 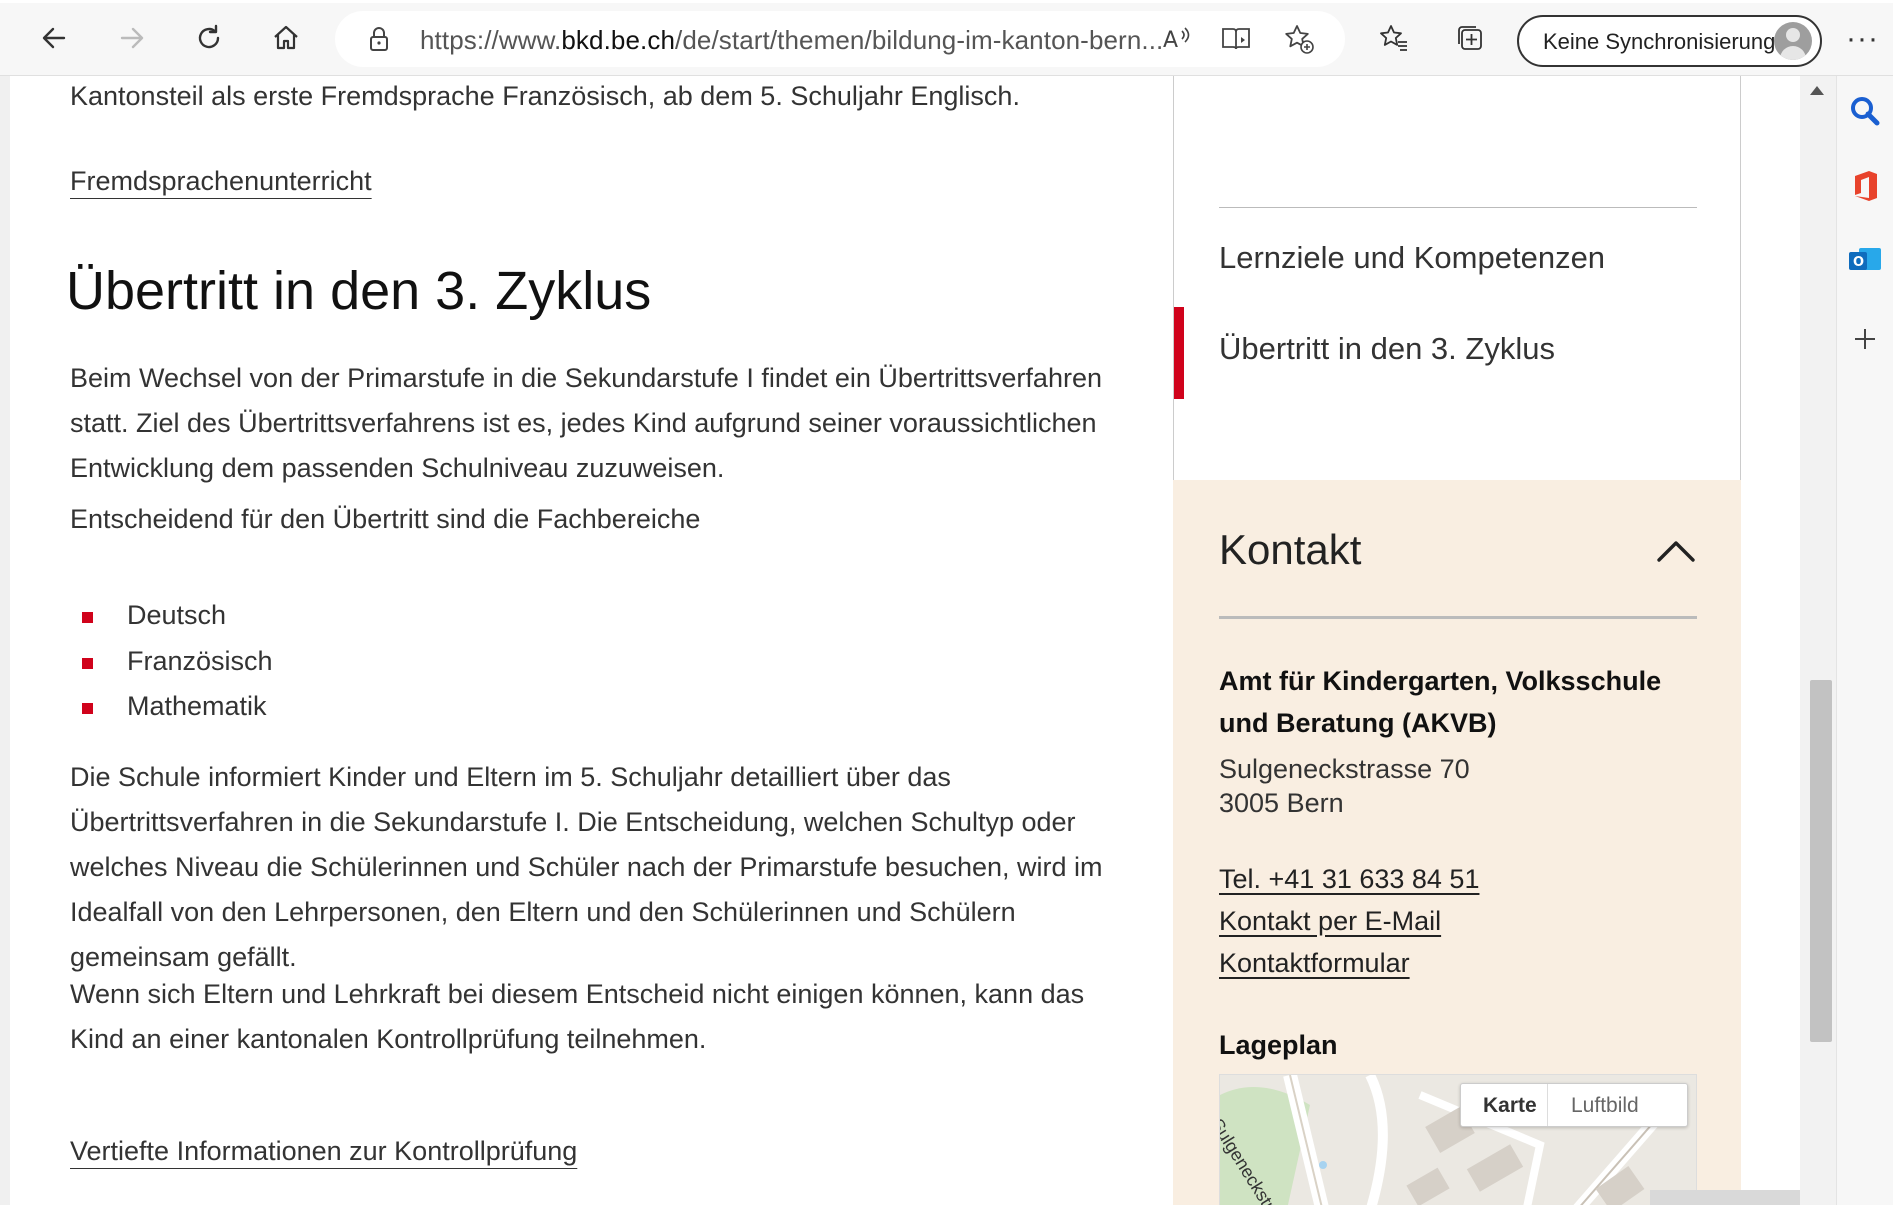 What do you see at coordinates (1236, 39) in the screenshot?
I see `immersive-reader-icon` at bounding box center [1236, 39].